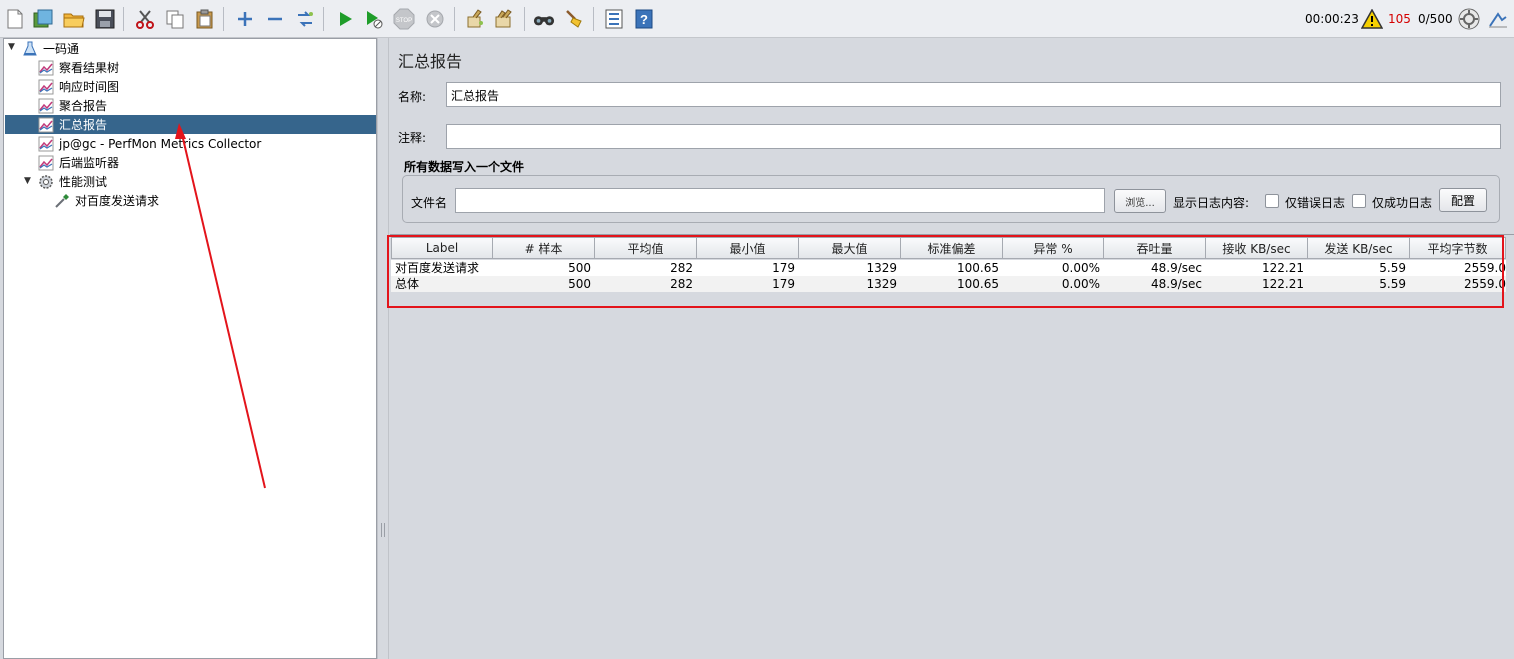 The image size is (1514, 659). Describe the element at coordinates (574, 19) in the screenshot. I see `reset-search-icon` at that location.